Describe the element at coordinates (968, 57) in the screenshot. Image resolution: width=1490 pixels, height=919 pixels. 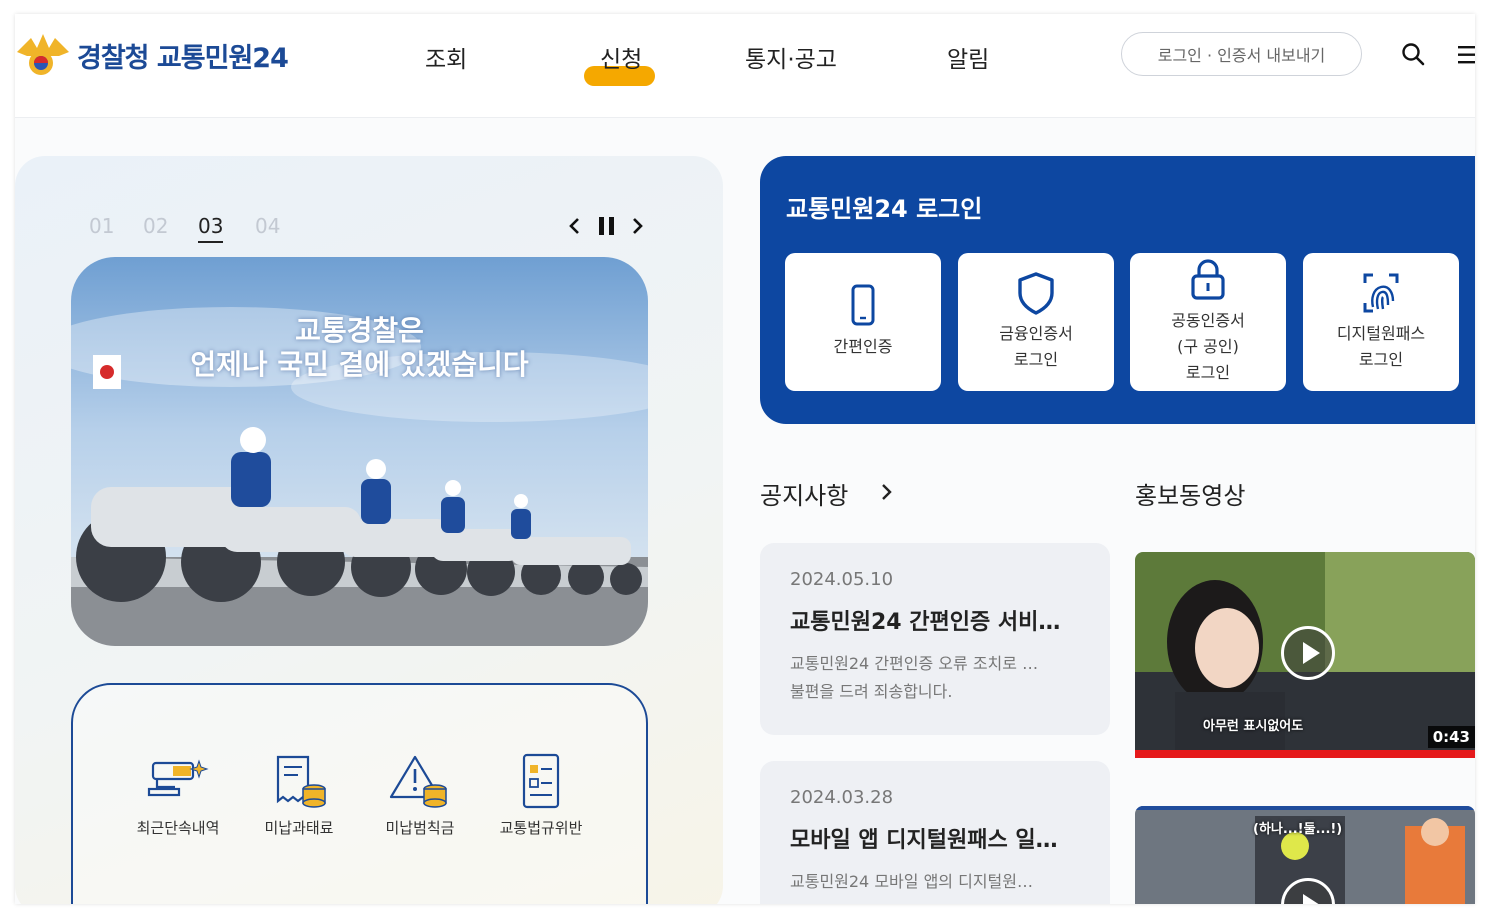
I see `nav-item-alerts: 알림` at that location.